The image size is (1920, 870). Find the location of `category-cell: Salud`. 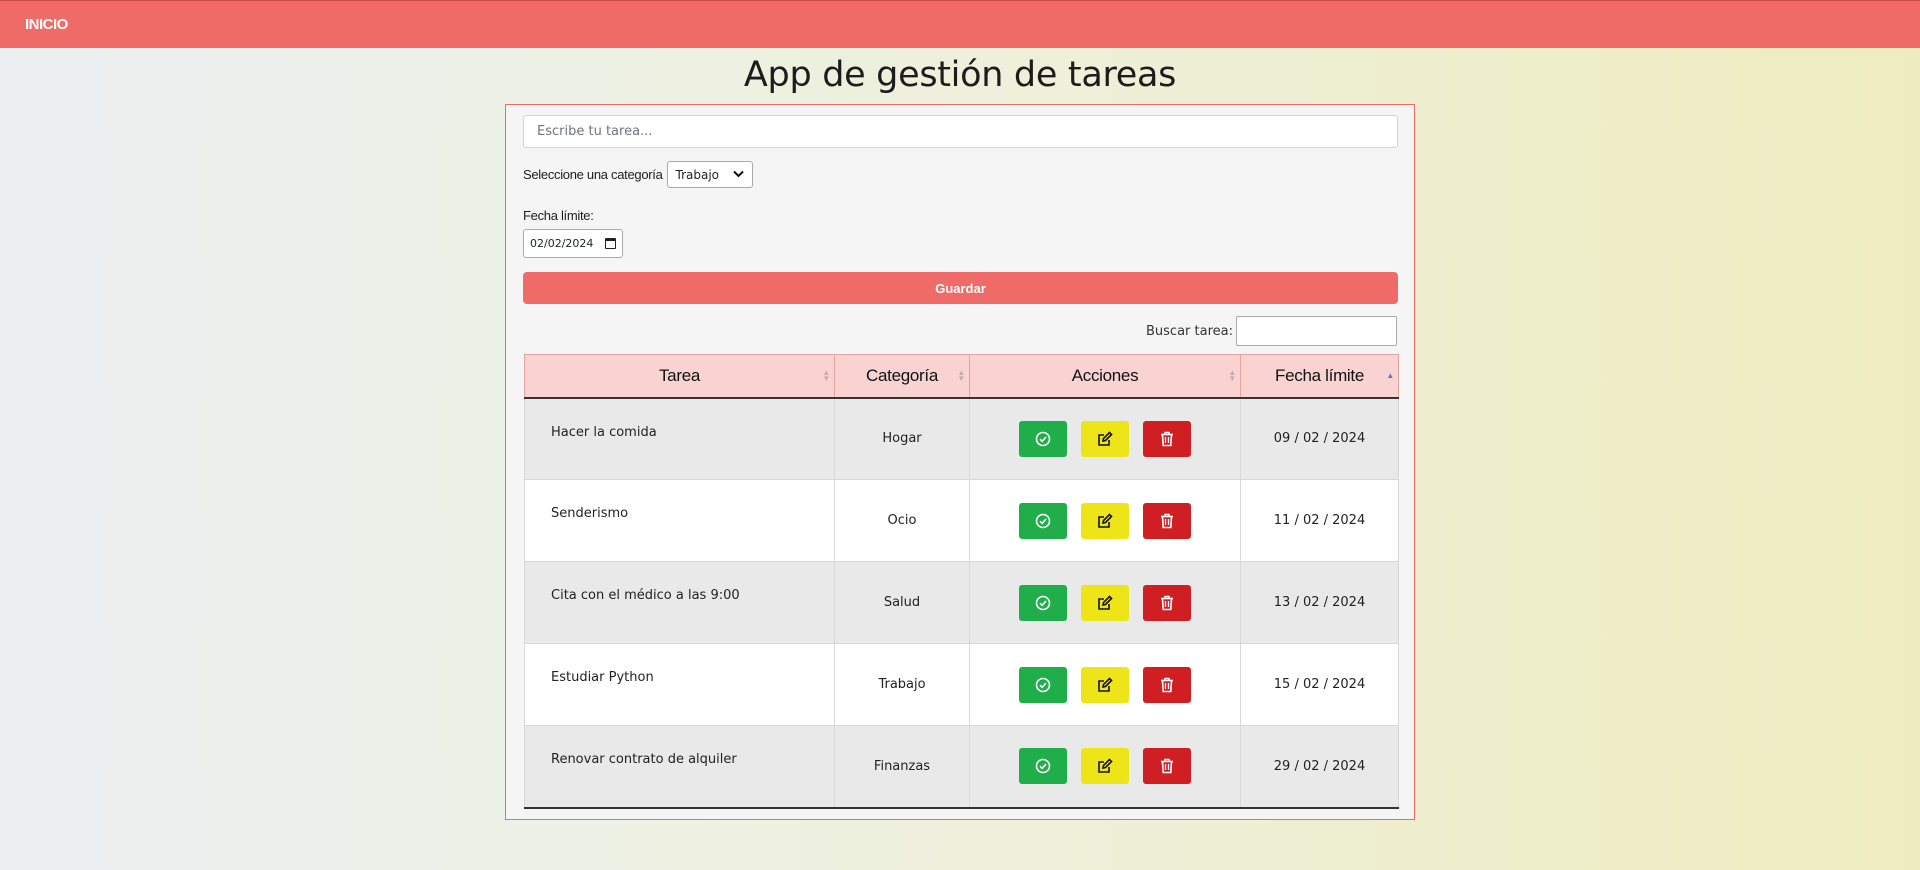

category-cell: Salud is located at coordinates (902, 602).